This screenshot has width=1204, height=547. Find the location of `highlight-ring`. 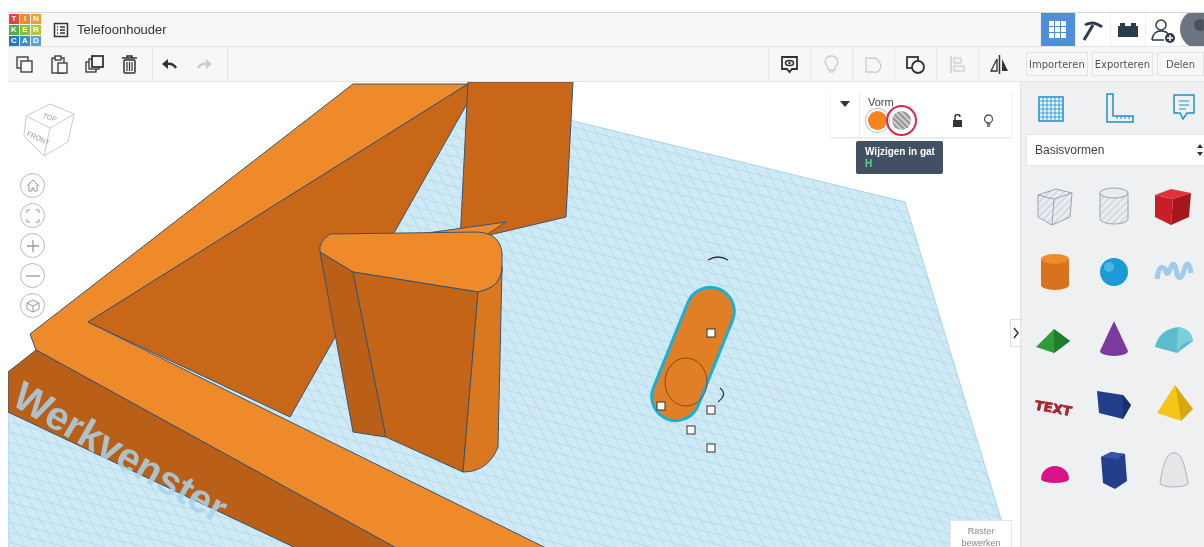

highlight-ring is located at coordinates (901, 120).